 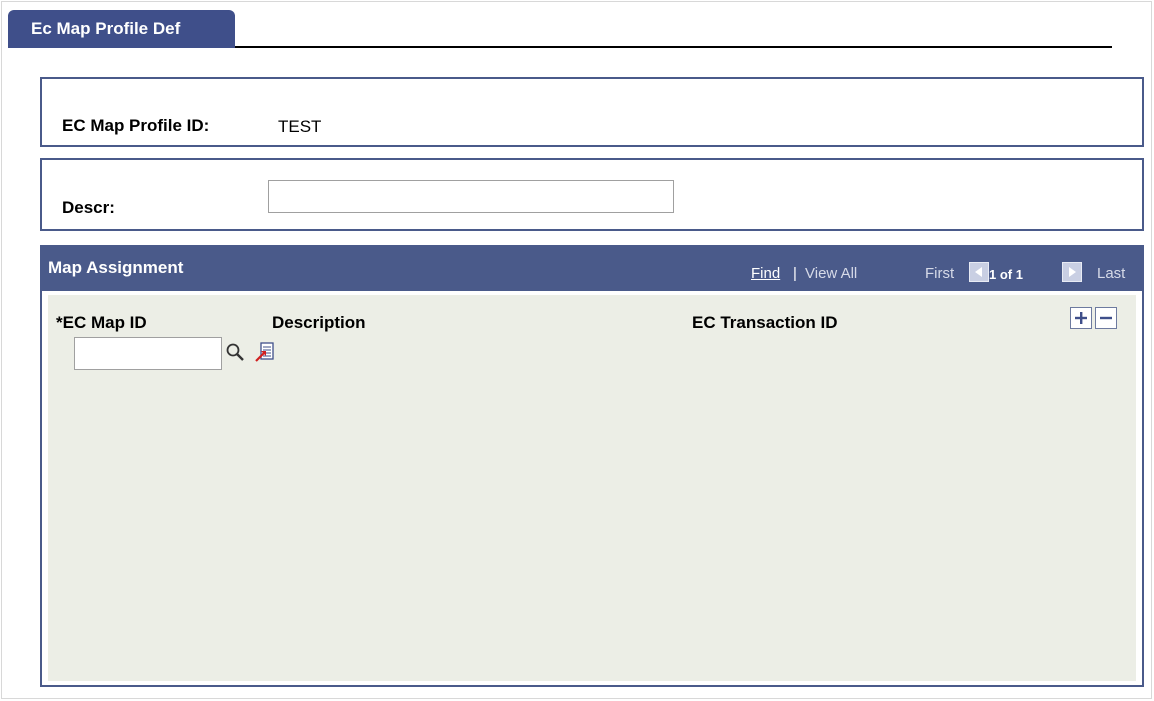 I want to click on profile-id-section, so click(x=592, y=112).